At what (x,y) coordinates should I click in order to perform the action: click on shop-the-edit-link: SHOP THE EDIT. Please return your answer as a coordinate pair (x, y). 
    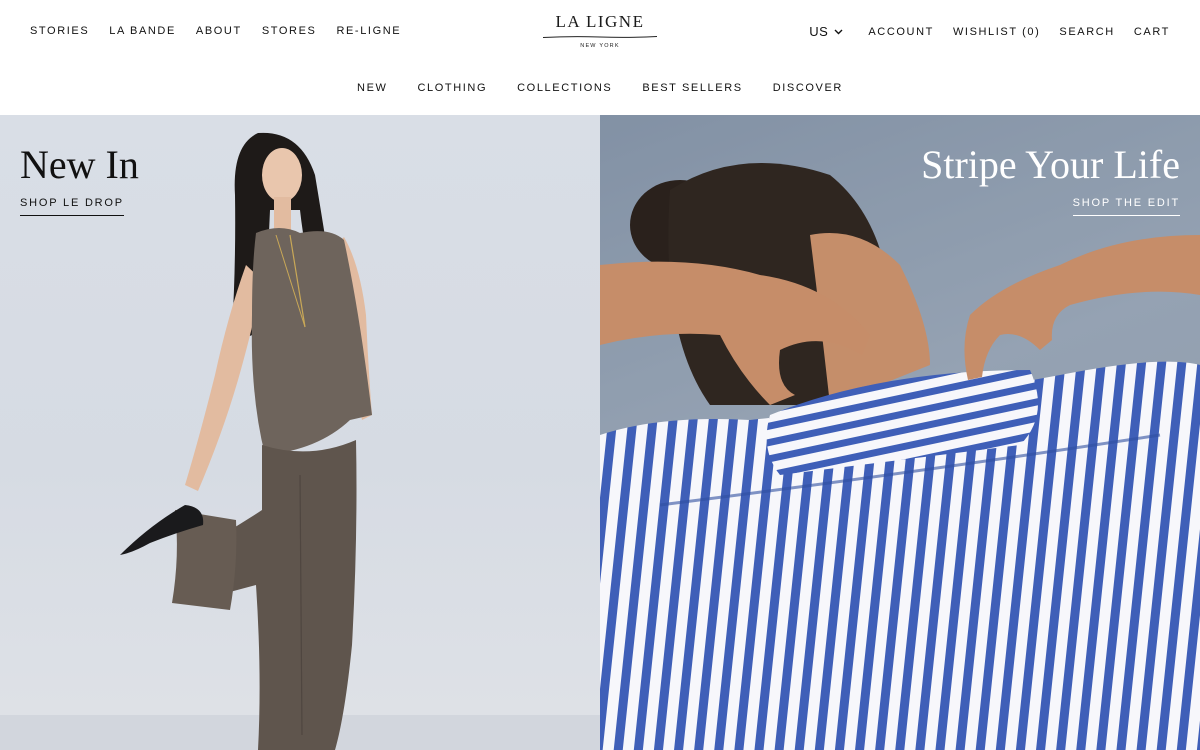
    Looking at the image, I should click on (1126, 206).